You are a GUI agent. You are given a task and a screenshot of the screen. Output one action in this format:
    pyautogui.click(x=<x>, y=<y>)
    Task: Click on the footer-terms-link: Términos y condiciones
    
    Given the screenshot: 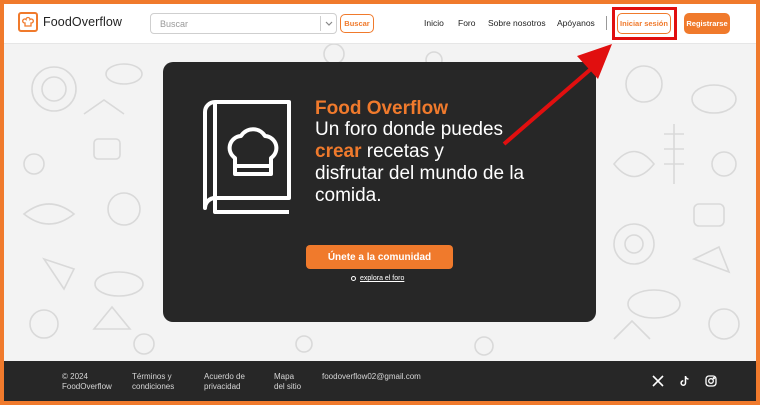 What is the action you would take?
    pyautogui.click(x=153, y=382)
    